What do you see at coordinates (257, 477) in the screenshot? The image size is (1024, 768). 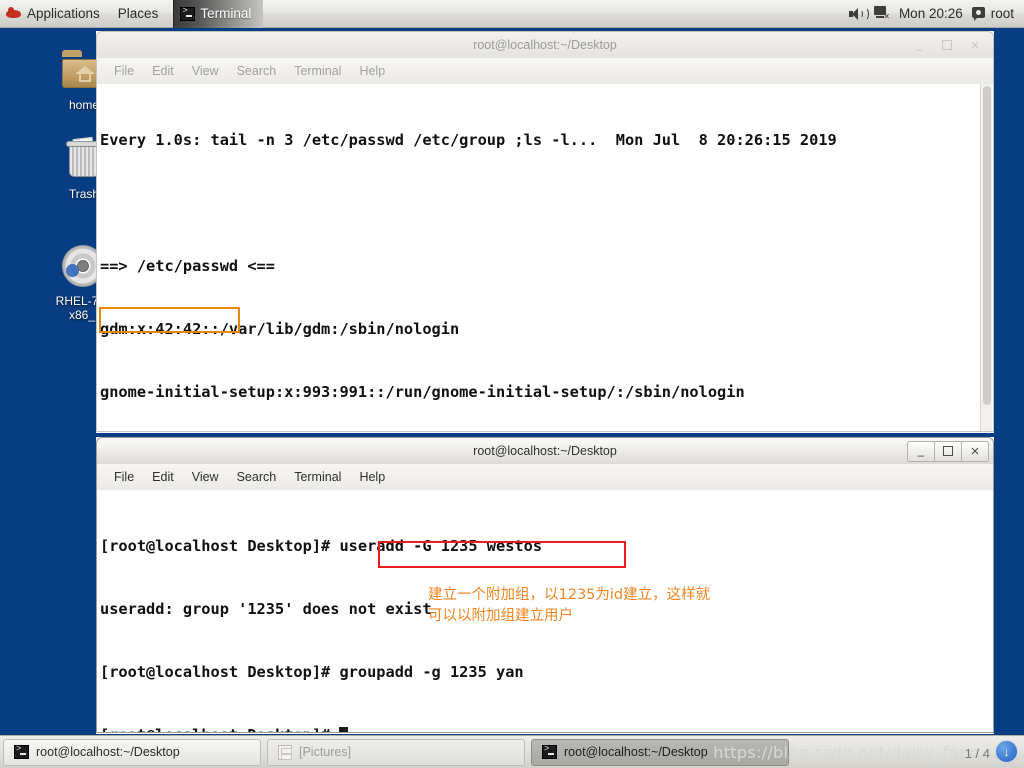 I see `menu-search-bottom: Search` at bounding box center [257, 477].